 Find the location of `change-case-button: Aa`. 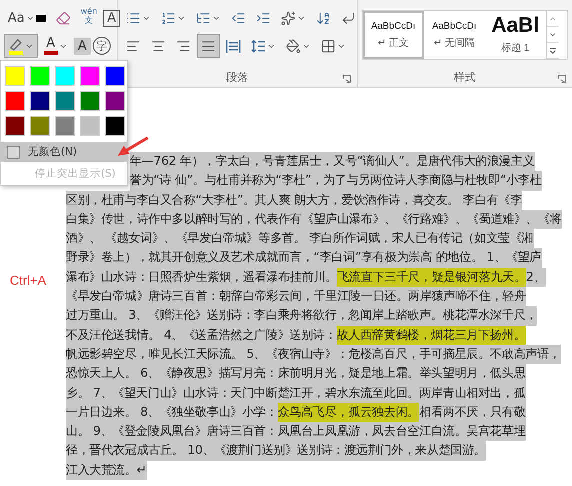

change-case-button: Aa is located at coordinates (27, 18).